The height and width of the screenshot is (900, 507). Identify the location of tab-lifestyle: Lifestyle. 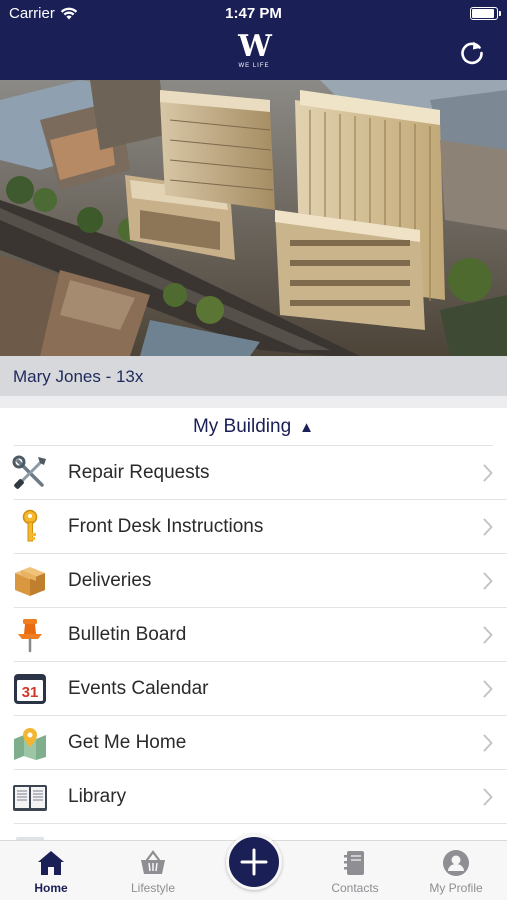
(153, 870).